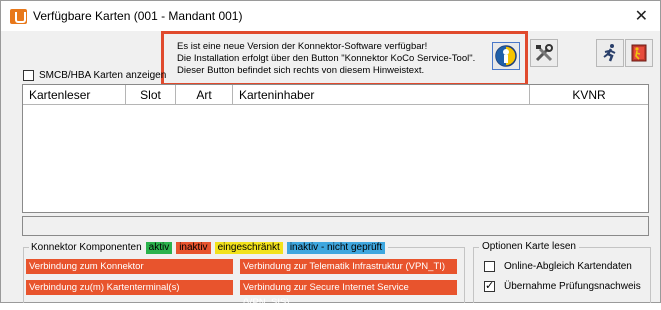  I want to click on connection-konnektor: Verbindung zum Konnektor, so click(129, 266).